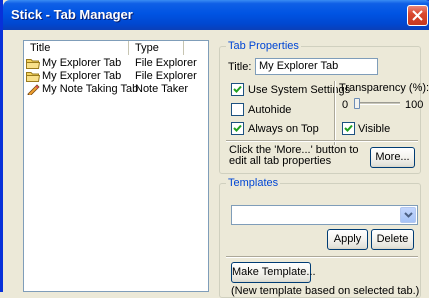 The width and height of the screenshot is (429, 298). Describe the element at coordinates (237, 109) in the screenshot. I see `autohide-checkbox` at that location.